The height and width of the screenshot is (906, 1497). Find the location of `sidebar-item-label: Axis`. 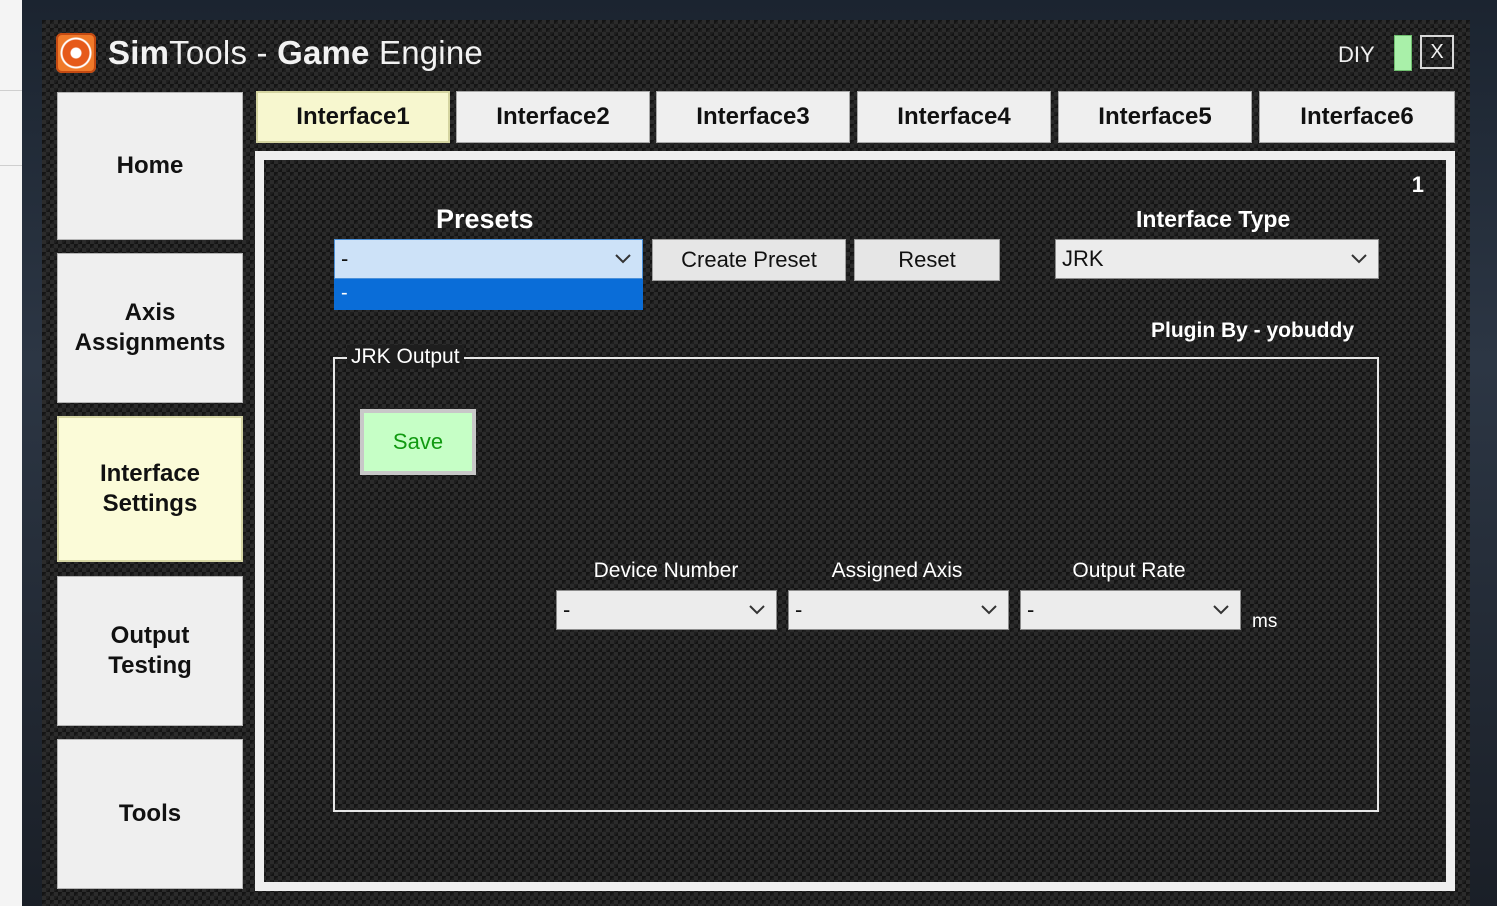

sidebar-item-label: Axis is located at coordinates (150, 312).